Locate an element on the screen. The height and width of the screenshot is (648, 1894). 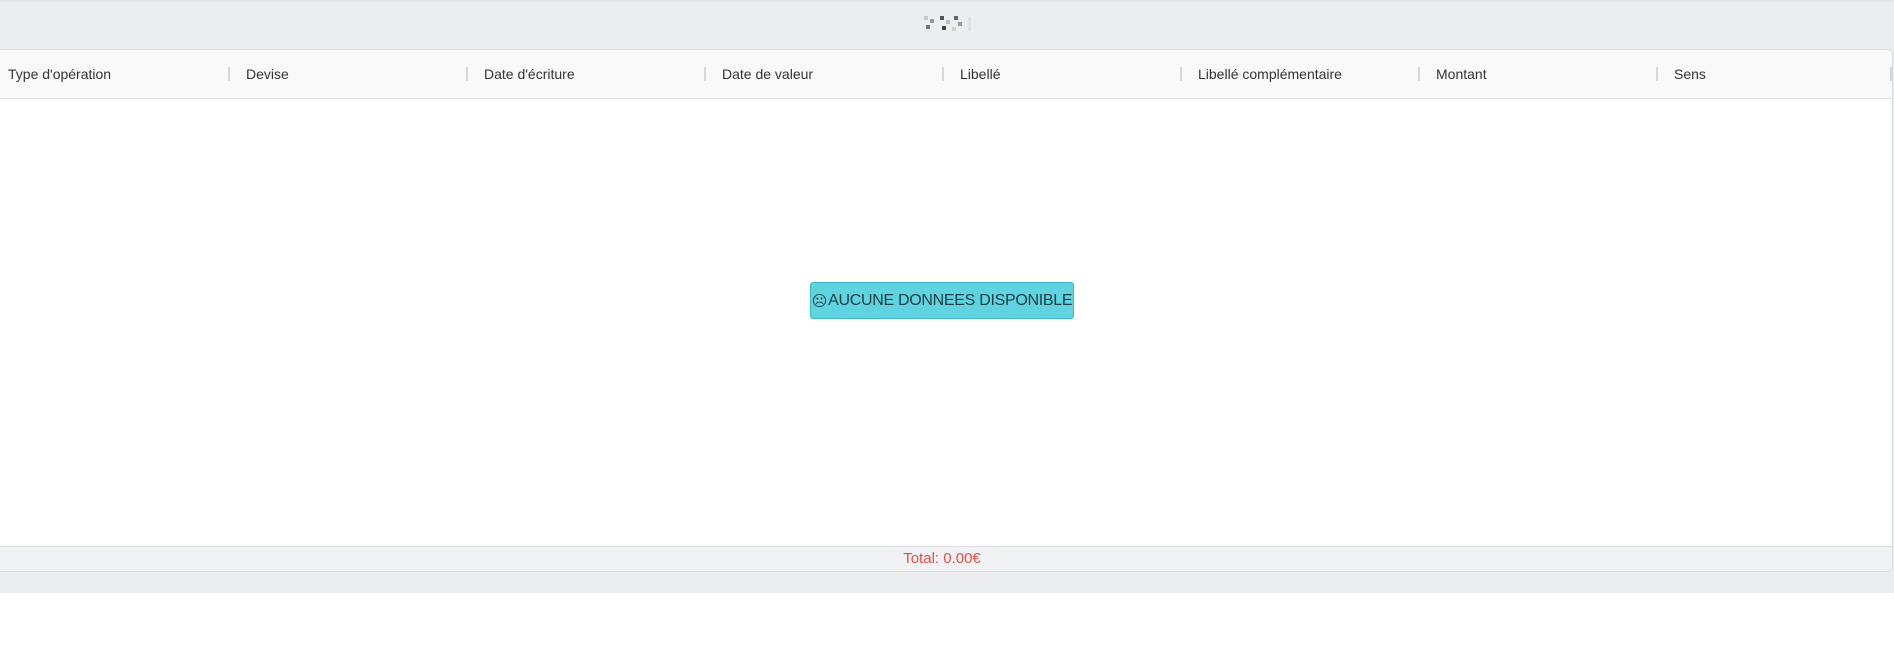
sad-face-icon: ☹ is located at coordinates (819, 300).